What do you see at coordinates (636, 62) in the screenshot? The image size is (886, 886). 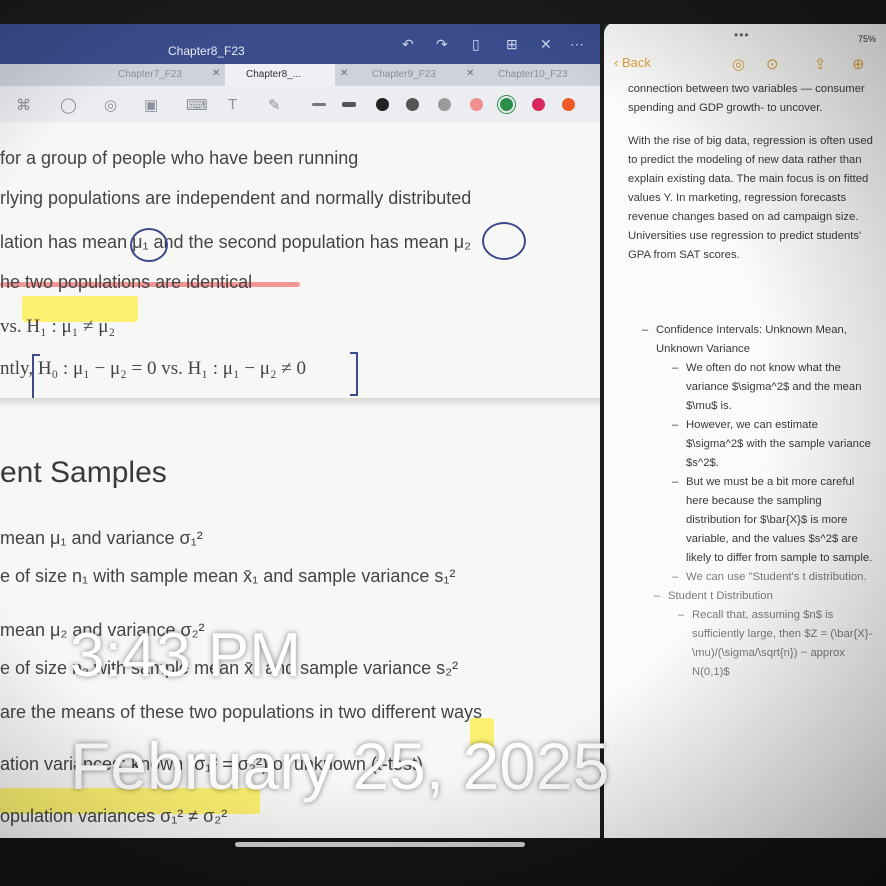 I see `back-label: Back` at bounding box center [636, 62].